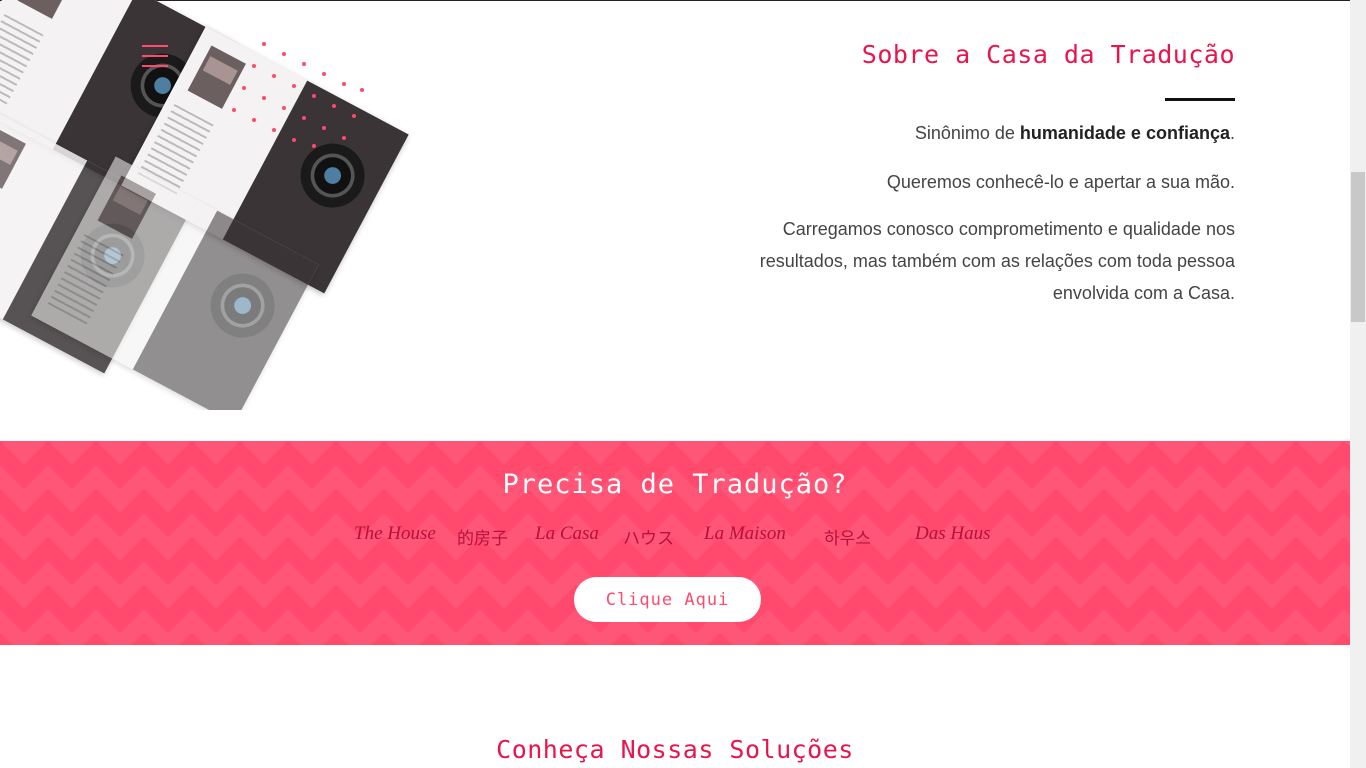 The width and height of the screenshot is (1366, 768). What do you see at coordinates (1048, 54) in the screenshot?
I see `about-title: Sobre a Casa da Tradução` at bounding box center [1048, 54].